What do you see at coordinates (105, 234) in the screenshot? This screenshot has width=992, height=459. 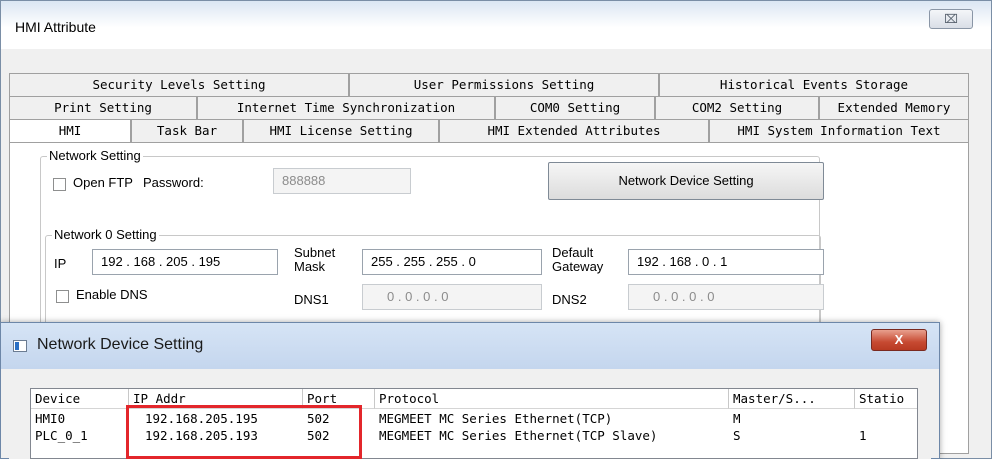 I see `network0-setting-title: Network 0 Setting` at bounding box center [105, 234].